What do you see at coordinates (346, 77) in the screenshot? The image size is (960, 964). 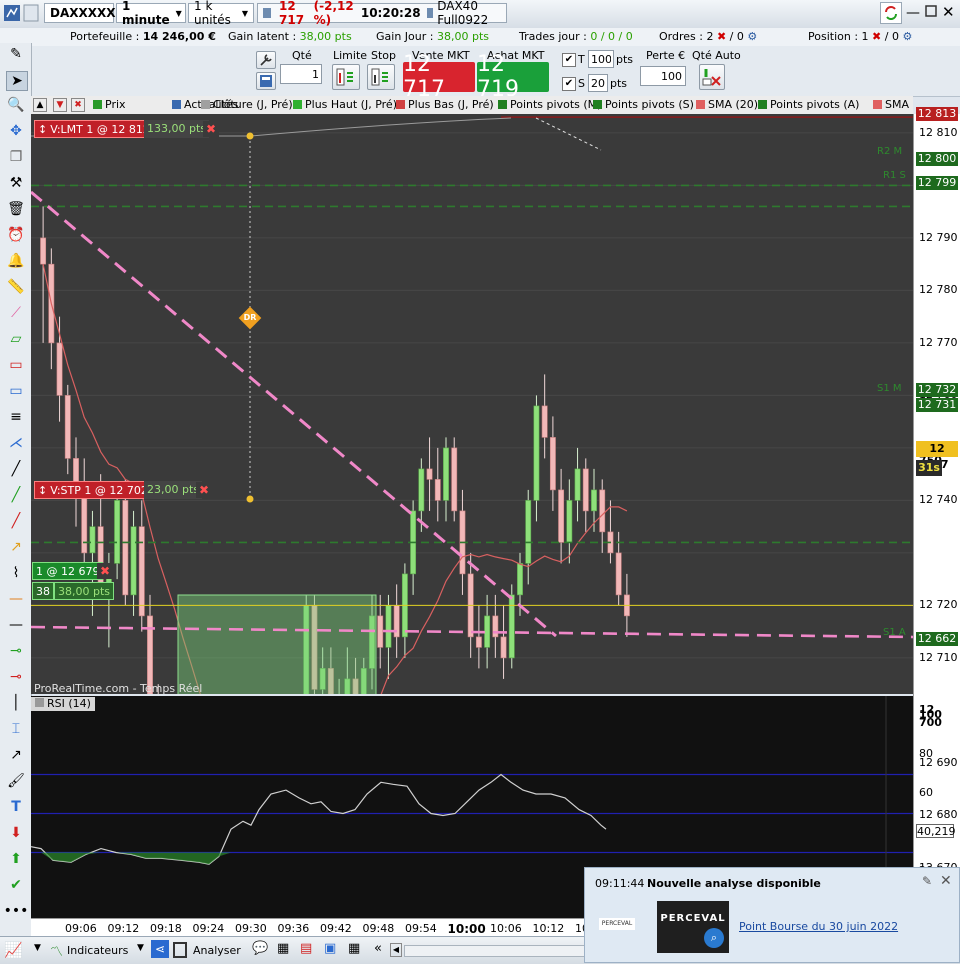 I see `limit-order-button` at bounding box center [346, 77].